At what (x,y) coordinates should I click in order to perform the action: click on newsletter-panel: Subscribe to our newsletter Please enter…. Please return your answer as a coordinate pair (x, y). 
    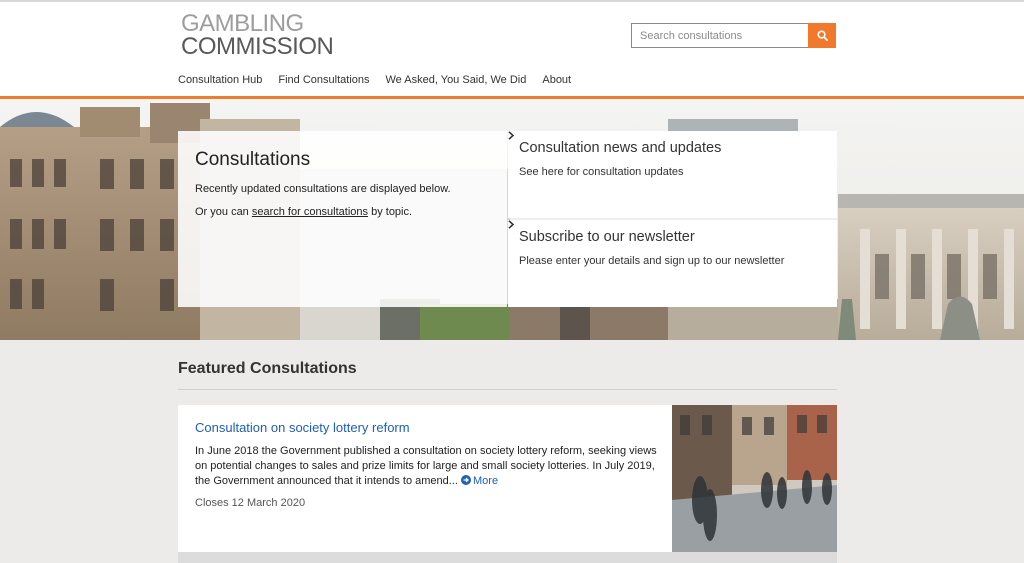
    Looking at the image, I should click on (672, 263).